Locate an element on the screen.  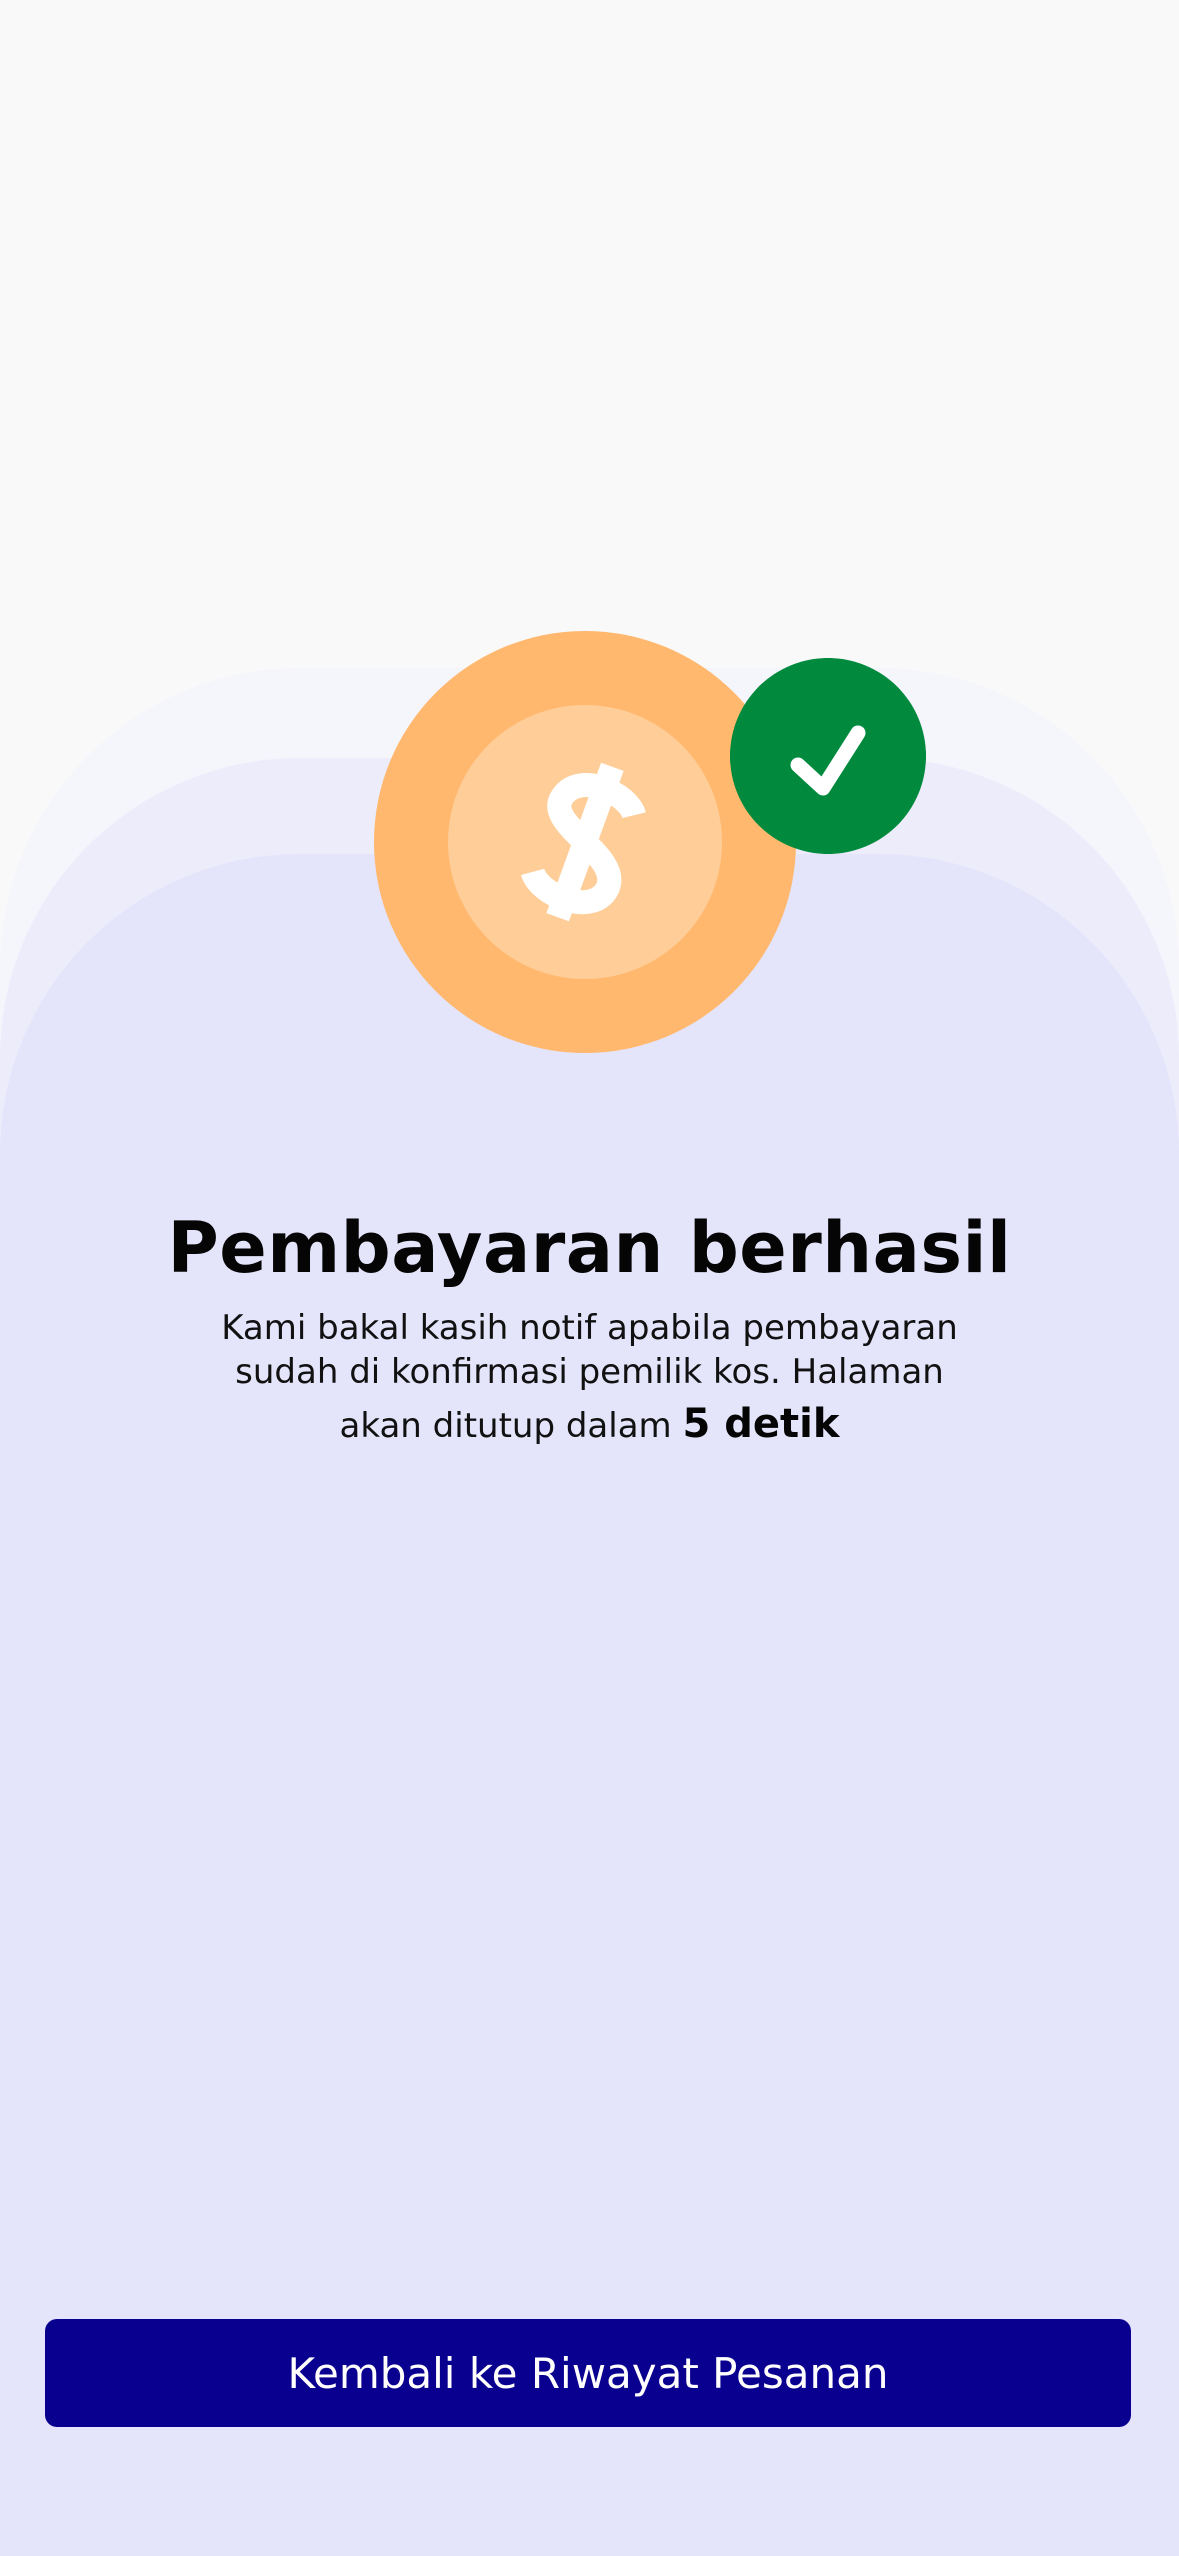
page-title: Pembayaran berhasil is located at coordinates (589, 1248).